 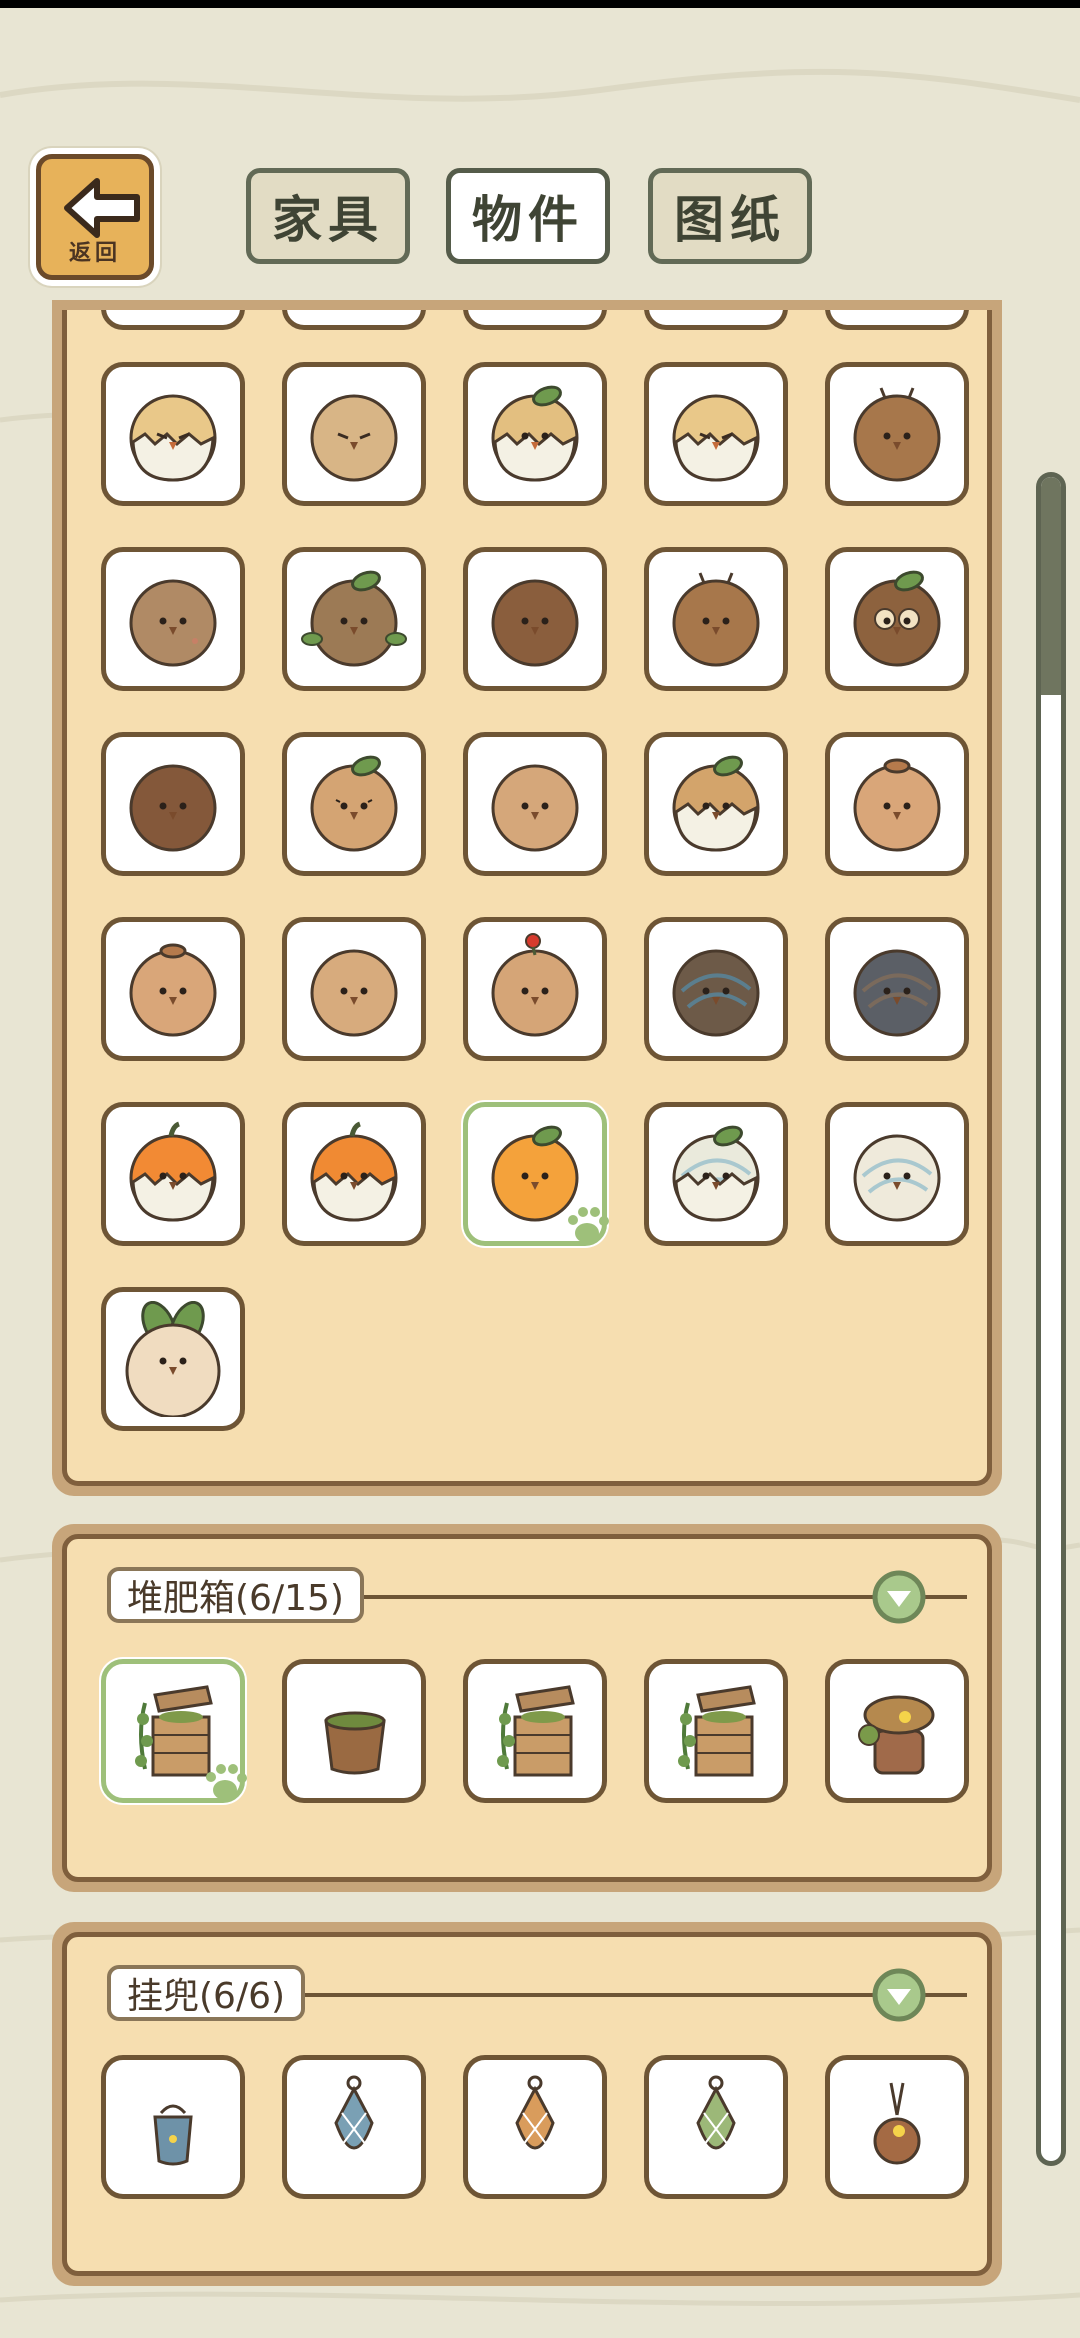 I want to click on pouch-tile-orange-net-bag, so click(x=535, y=2127).